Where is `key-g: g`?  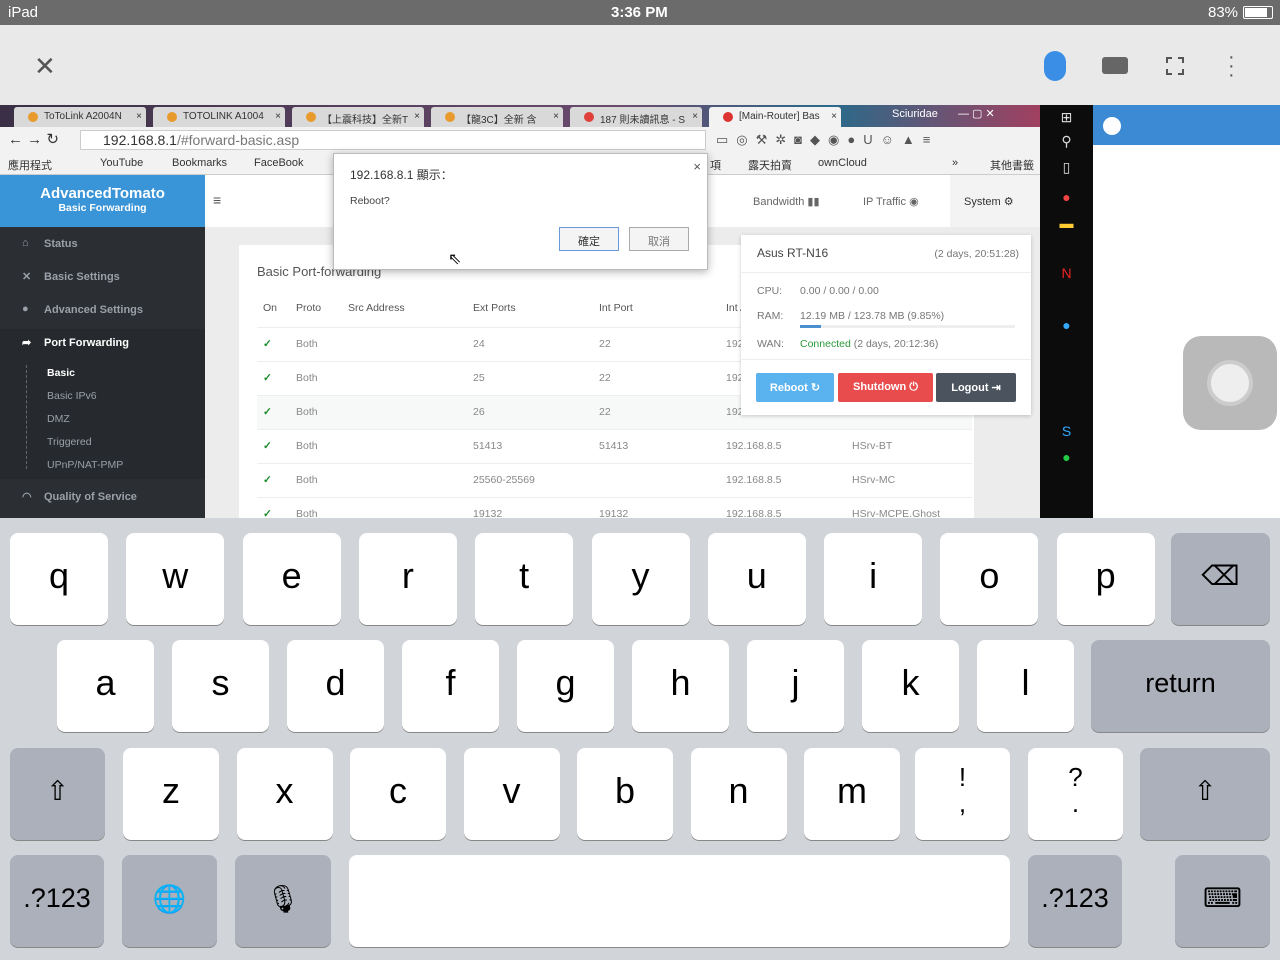
key-g: g is located at coordinates (565, 686).